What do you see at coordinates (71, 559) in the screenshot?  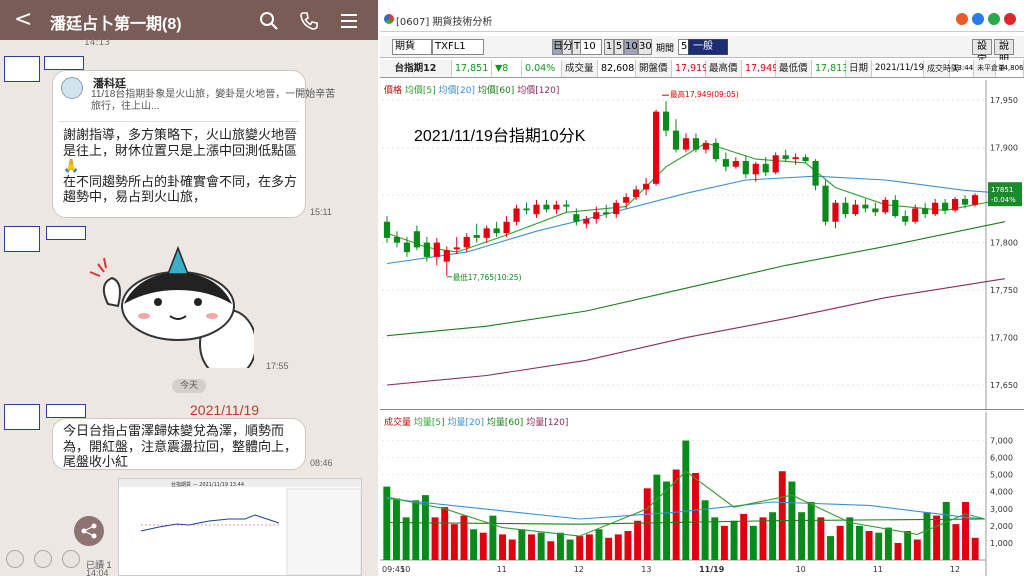 I see `next-icon` at bounding box center [71, 559].